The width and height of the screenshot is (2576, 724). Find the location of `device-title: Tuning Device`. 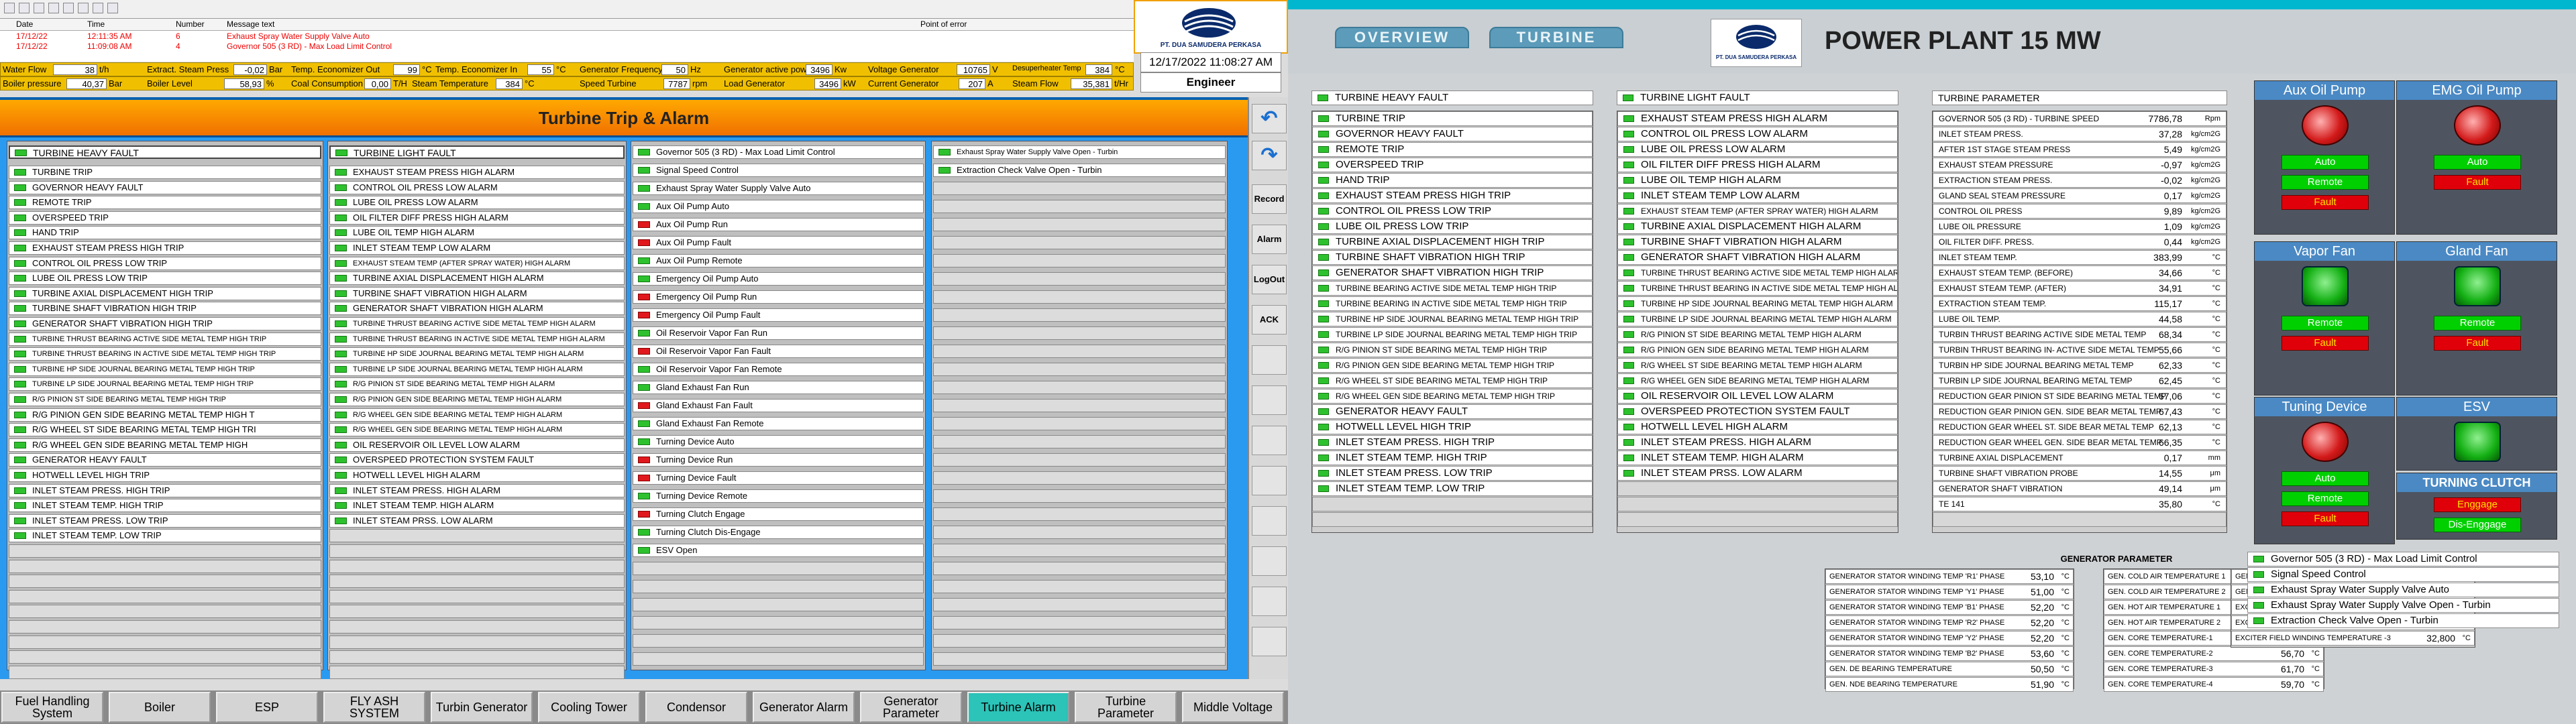

device-title: Tuning Device is located at coordinates (2324, 407).